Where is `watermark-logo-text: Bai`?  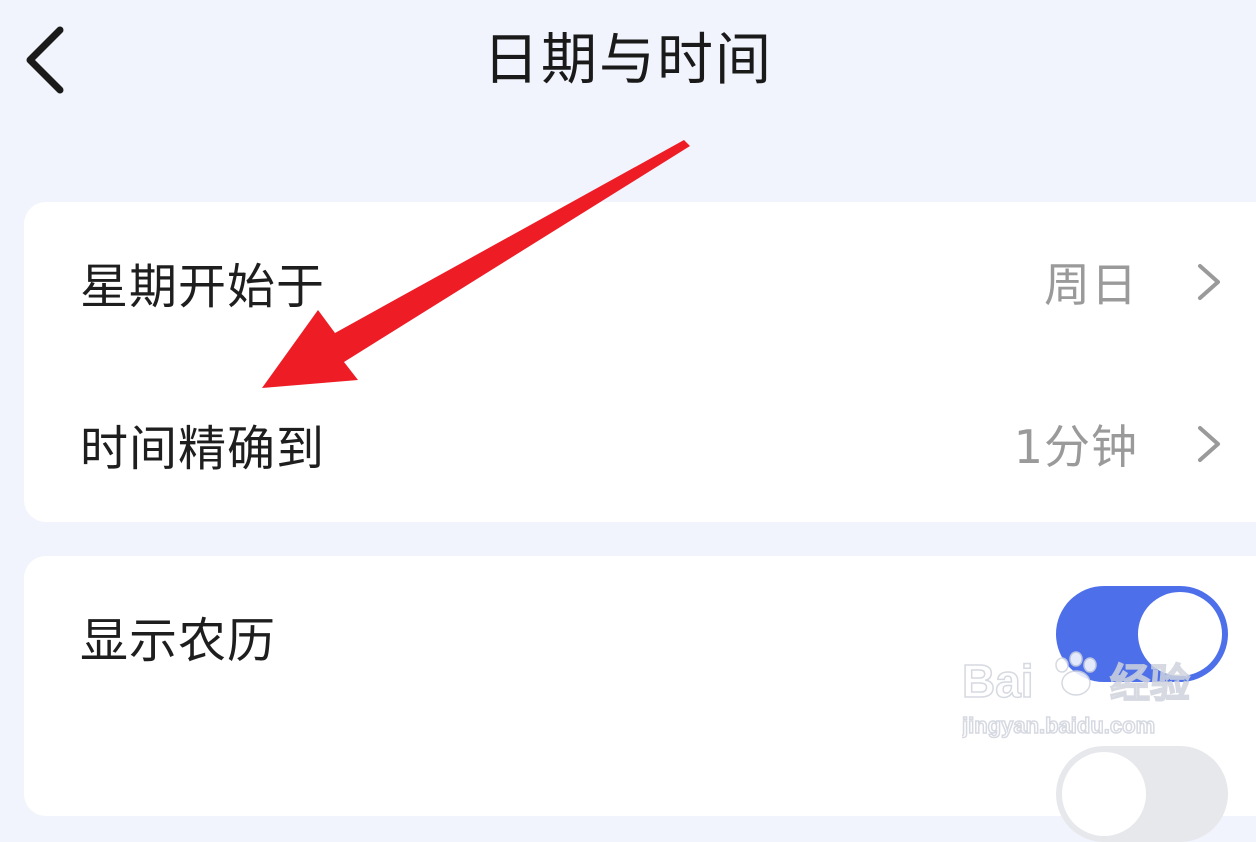
watermark-logo-text: Bai is located at coordinates (998, 681).